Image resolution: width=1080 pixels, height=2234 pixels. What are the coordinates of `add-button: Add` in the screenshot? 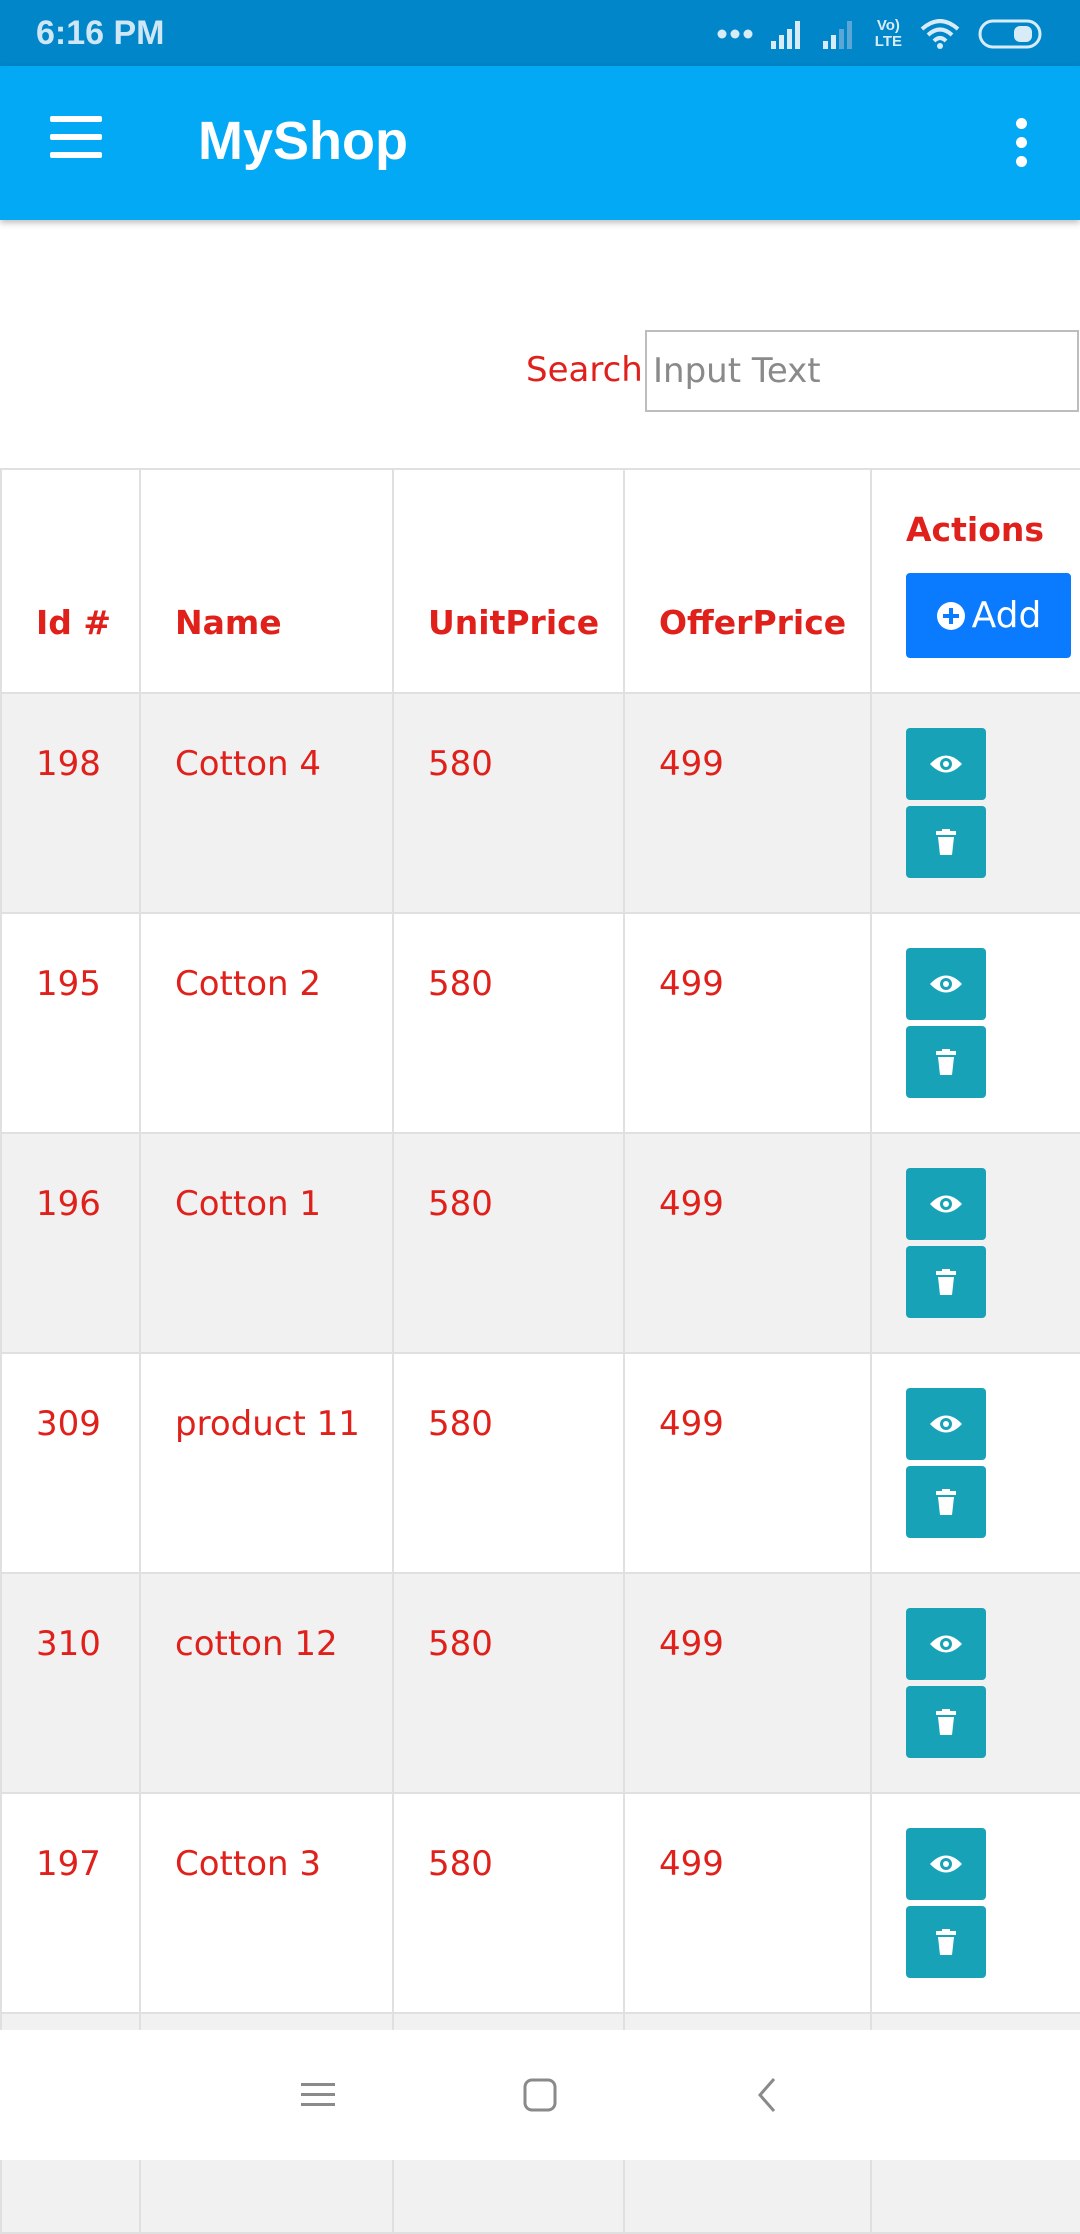 It's located at (988, 615).